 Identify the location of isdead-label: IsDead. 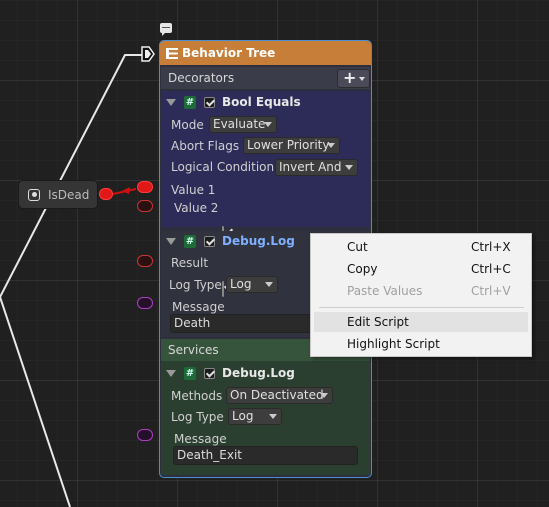
(69, 194).